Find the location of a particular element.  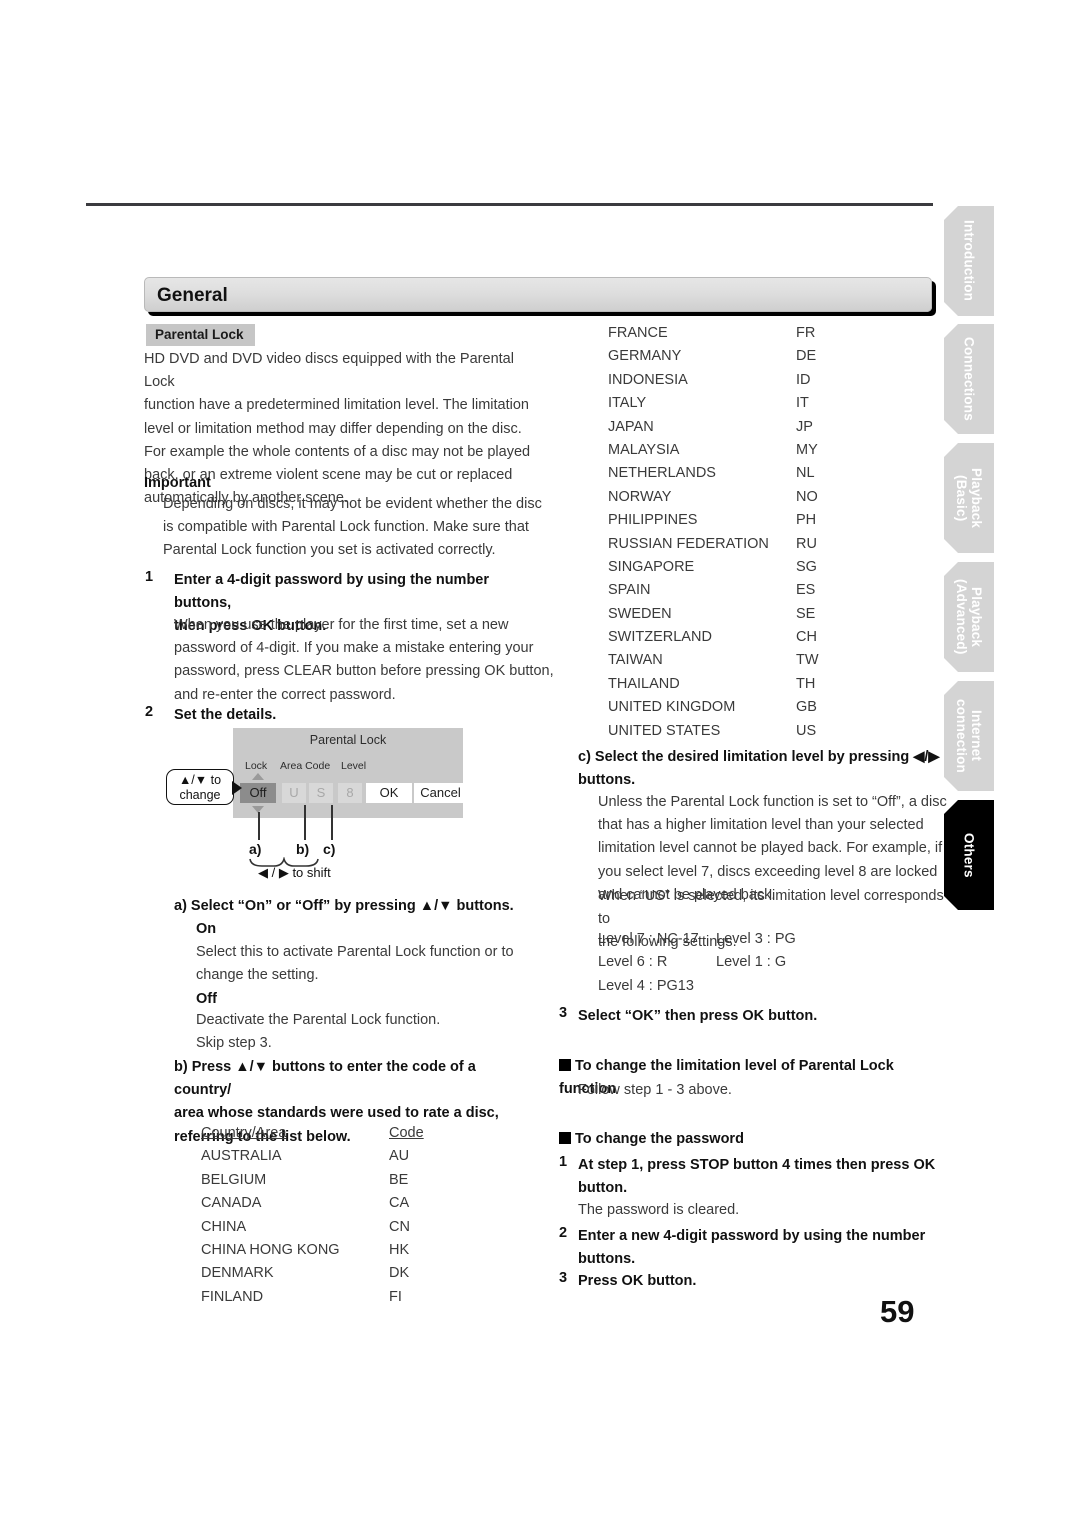

osd-column-level-label: Level is located at coordinates (354, 766).